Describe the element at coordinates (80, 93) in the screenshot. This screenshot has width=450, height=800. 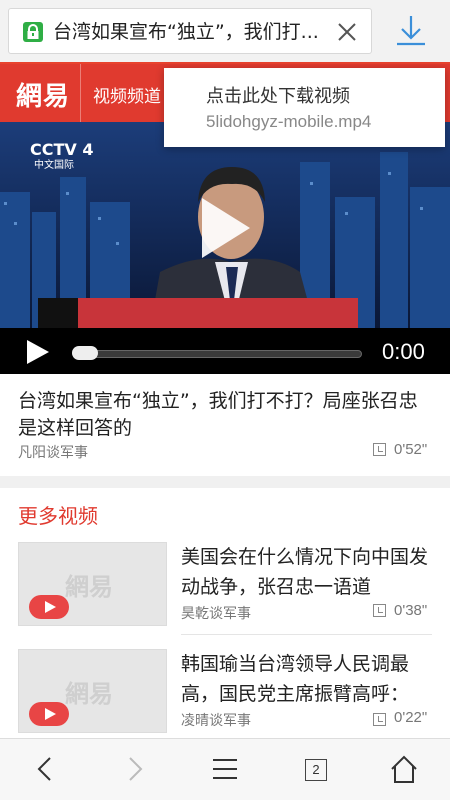
I see `header-divider` at that location.